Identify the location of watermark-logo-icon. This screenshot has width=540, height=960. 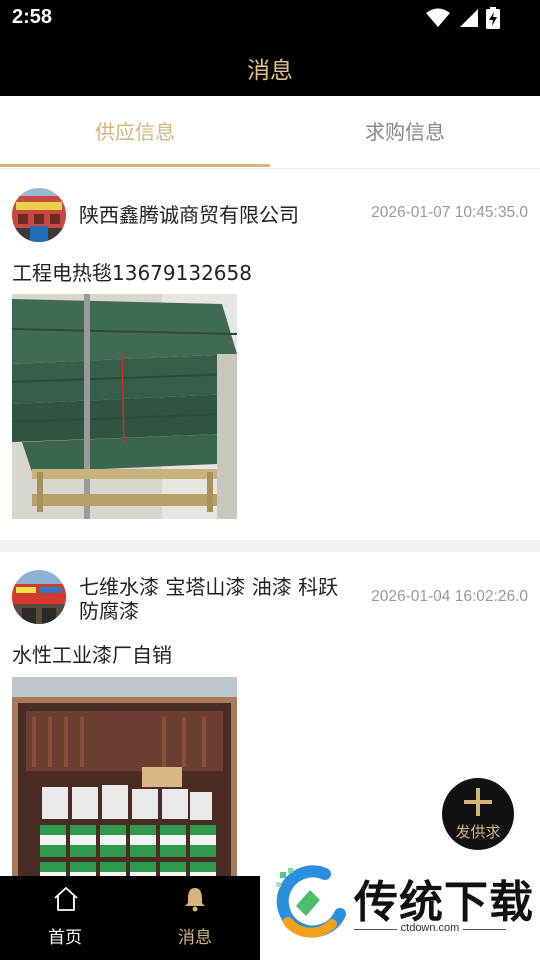
(311, 901).